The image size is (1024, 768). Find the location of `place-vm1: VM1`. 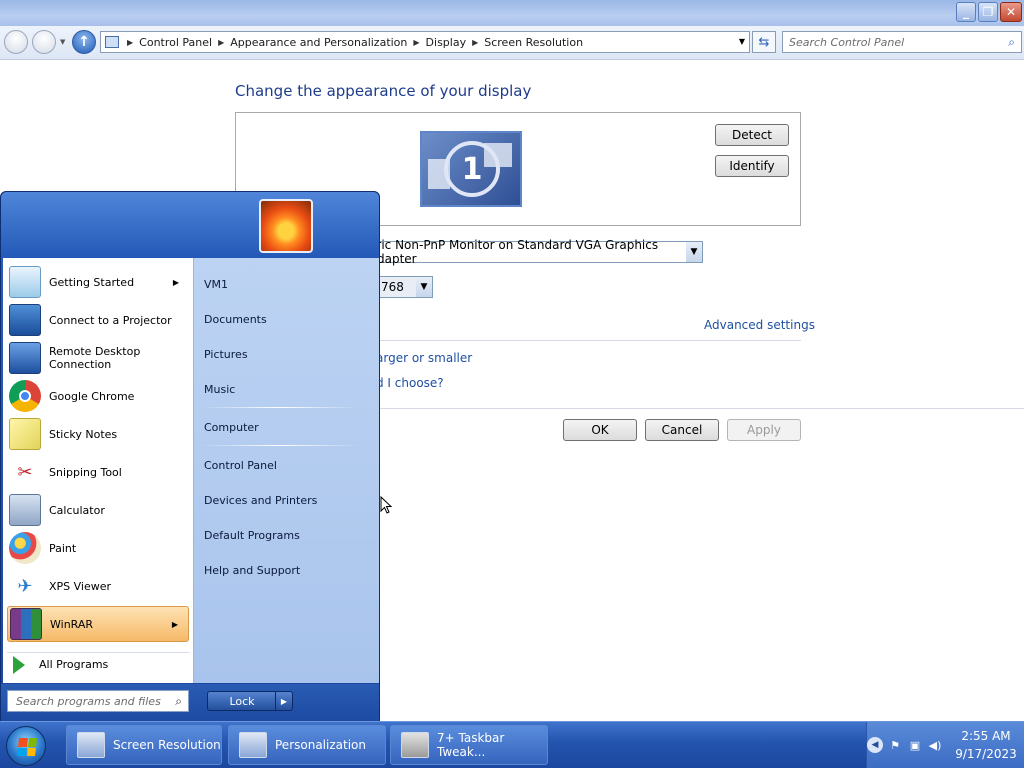

place-vm1: VM1 is located at coordinates (216, 284).